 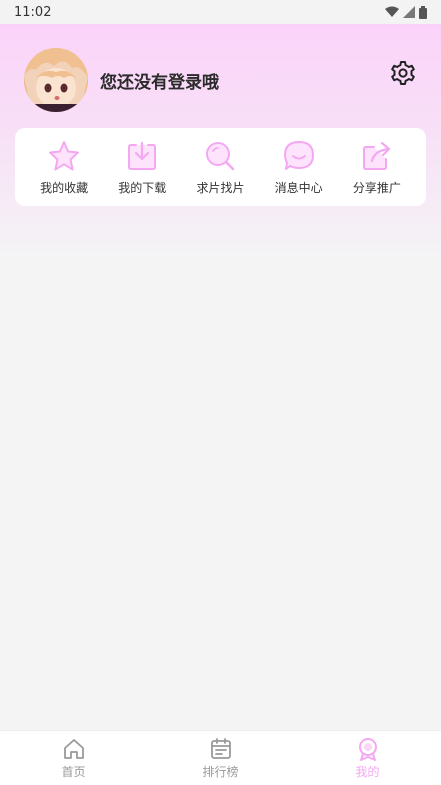 I want to click on quick-actions-card: 我的收藏 我的下载 求片找片 消息中心 分享推广, so click(x=220, y=167).